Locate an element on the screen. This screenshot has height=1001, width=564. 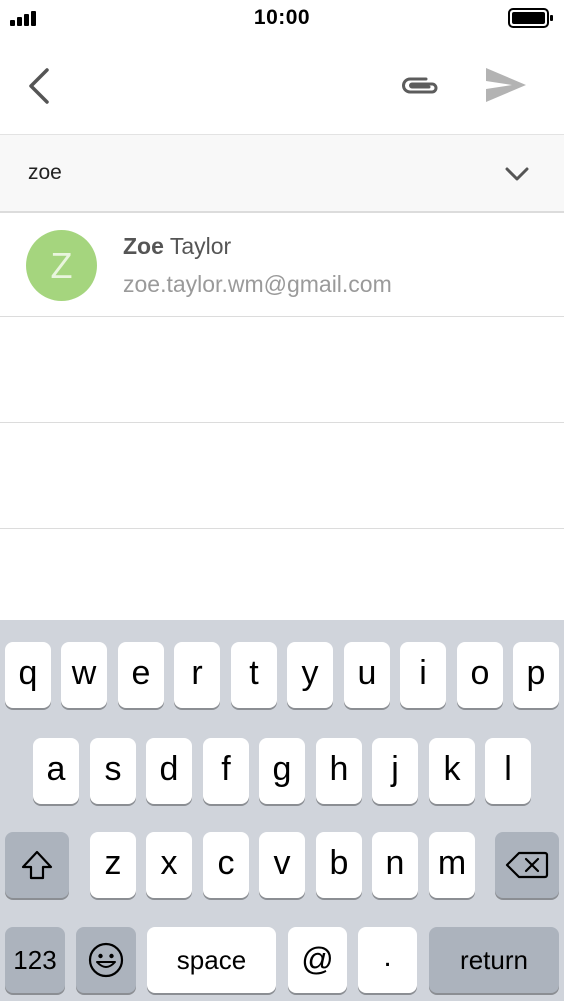
key-c: c is located at coordinates (226, 865).